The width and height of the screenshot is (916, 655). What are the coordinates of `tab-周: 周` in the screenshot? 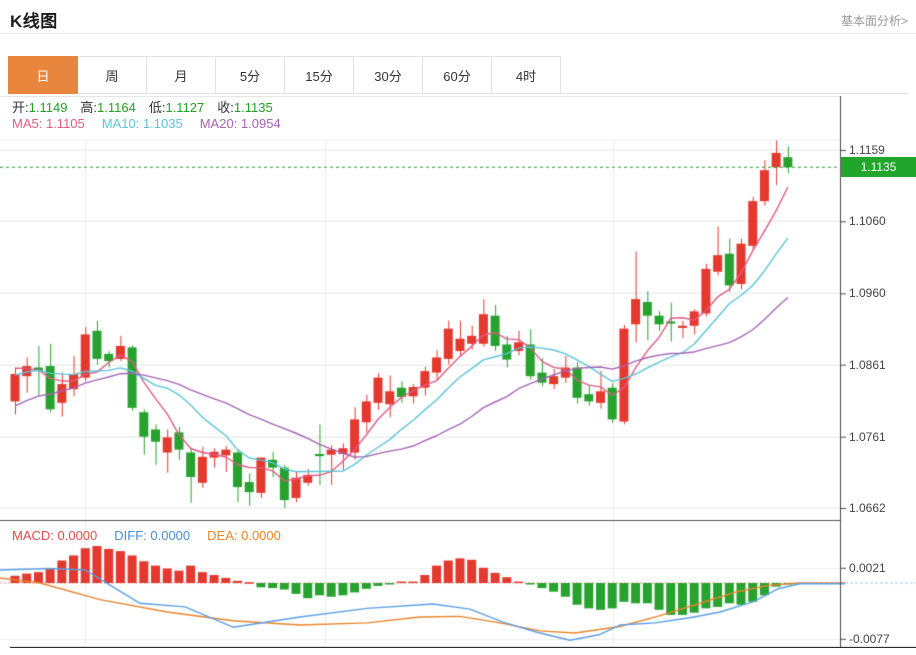 It's located at (112, 75).